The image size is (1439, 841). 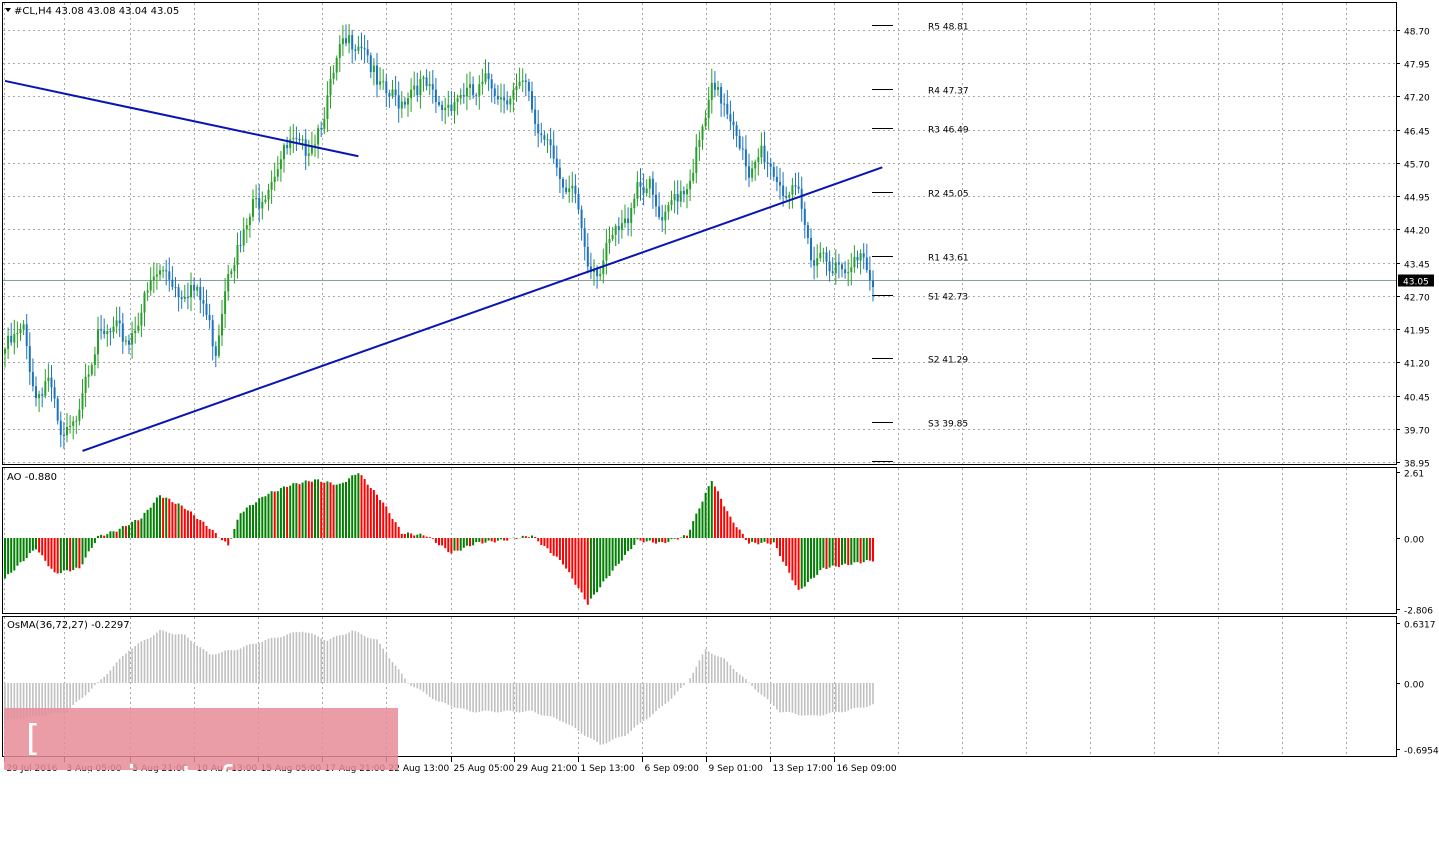 I want to click on y-tick-label: 44.95, so click(x=1417, y=199).